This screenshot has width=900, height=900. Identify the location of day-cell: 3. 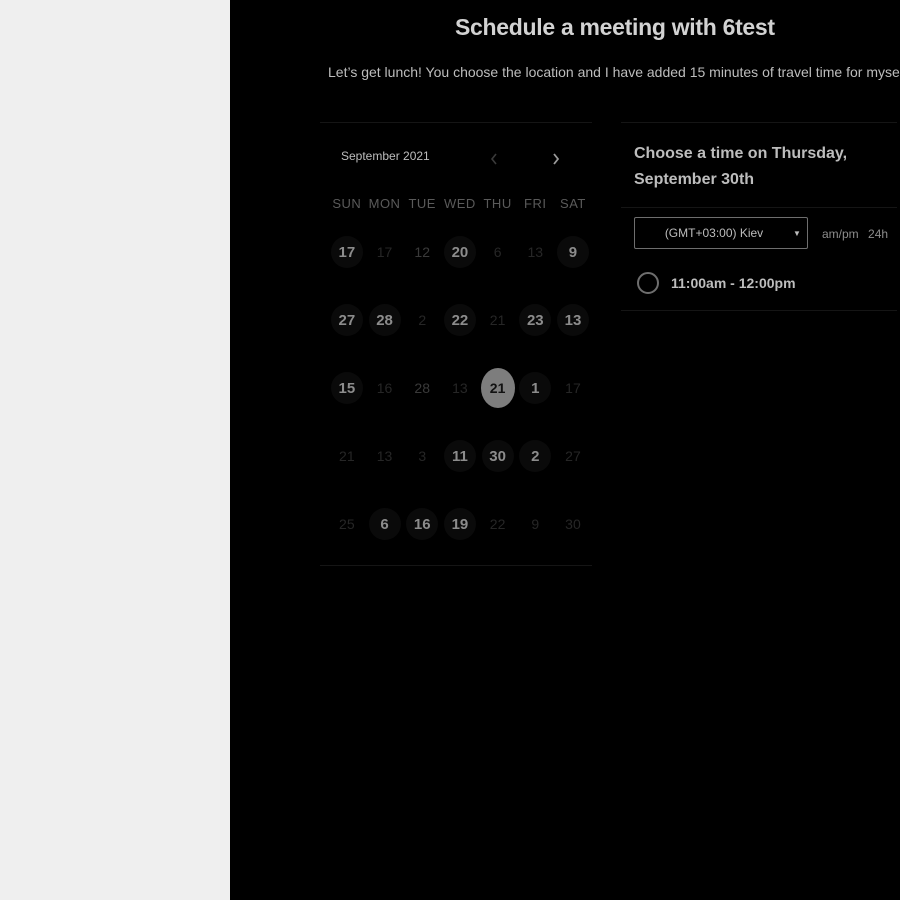
(422, 474).